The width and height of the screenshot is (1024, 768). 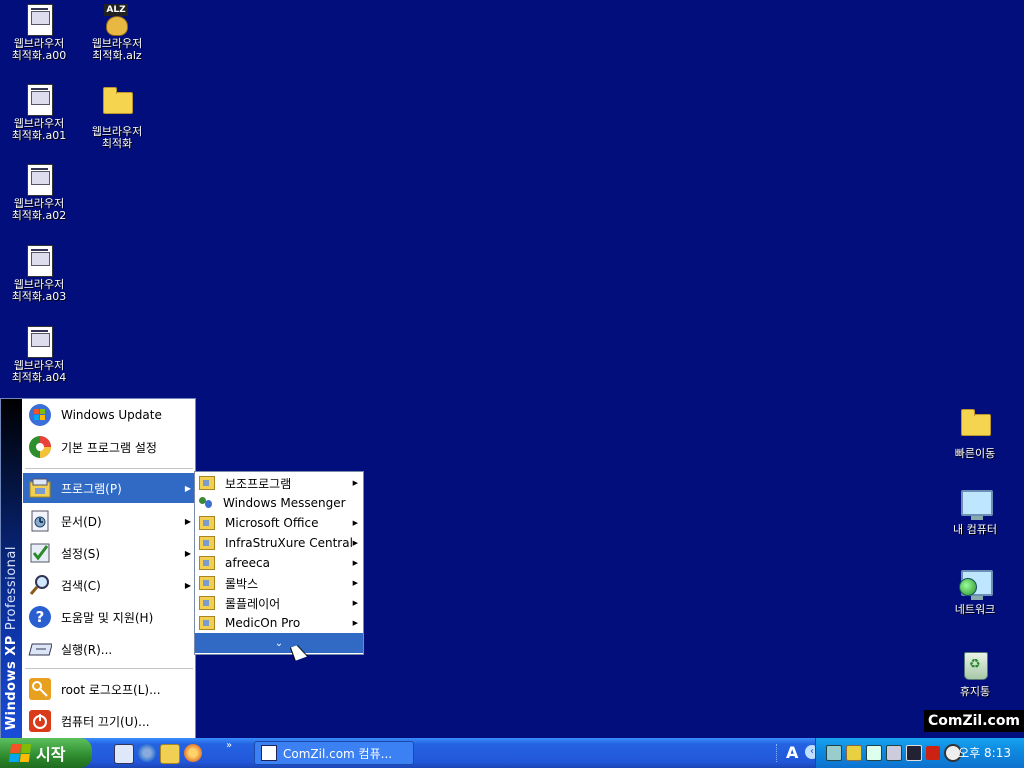 I want to click on file-a02-icon, so click(x=39, y=180).